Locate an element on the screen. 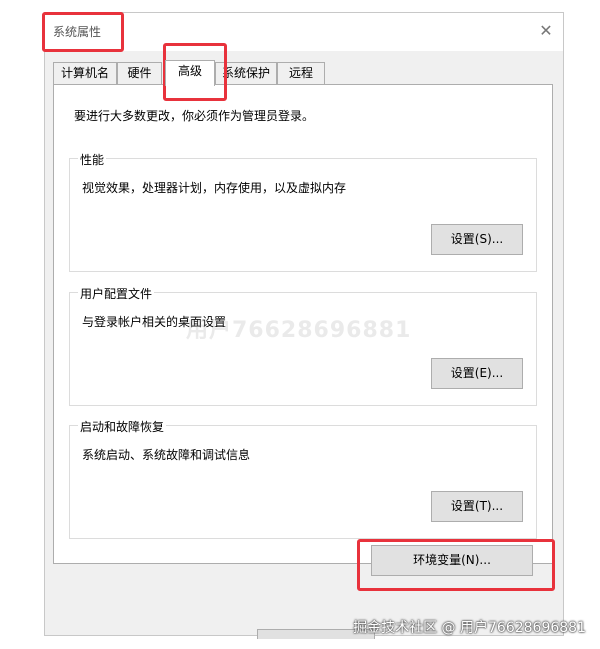 The height and width of the screenshot is (649, 600). footer-watermark: 掘金技术社区 @ 用户76628696881 is located at coordinates (469, 628).